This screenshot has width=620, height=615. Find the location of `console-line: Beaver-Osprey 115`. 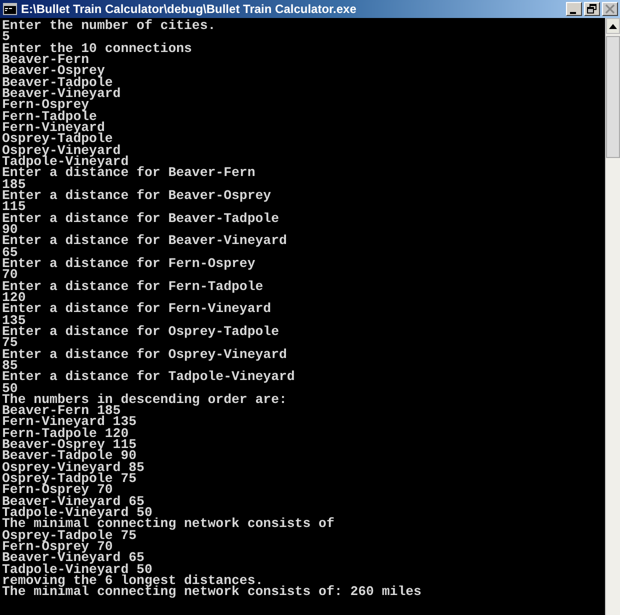

console-line: Beaver-Osprey 115 is located at coordinates (70, 444).